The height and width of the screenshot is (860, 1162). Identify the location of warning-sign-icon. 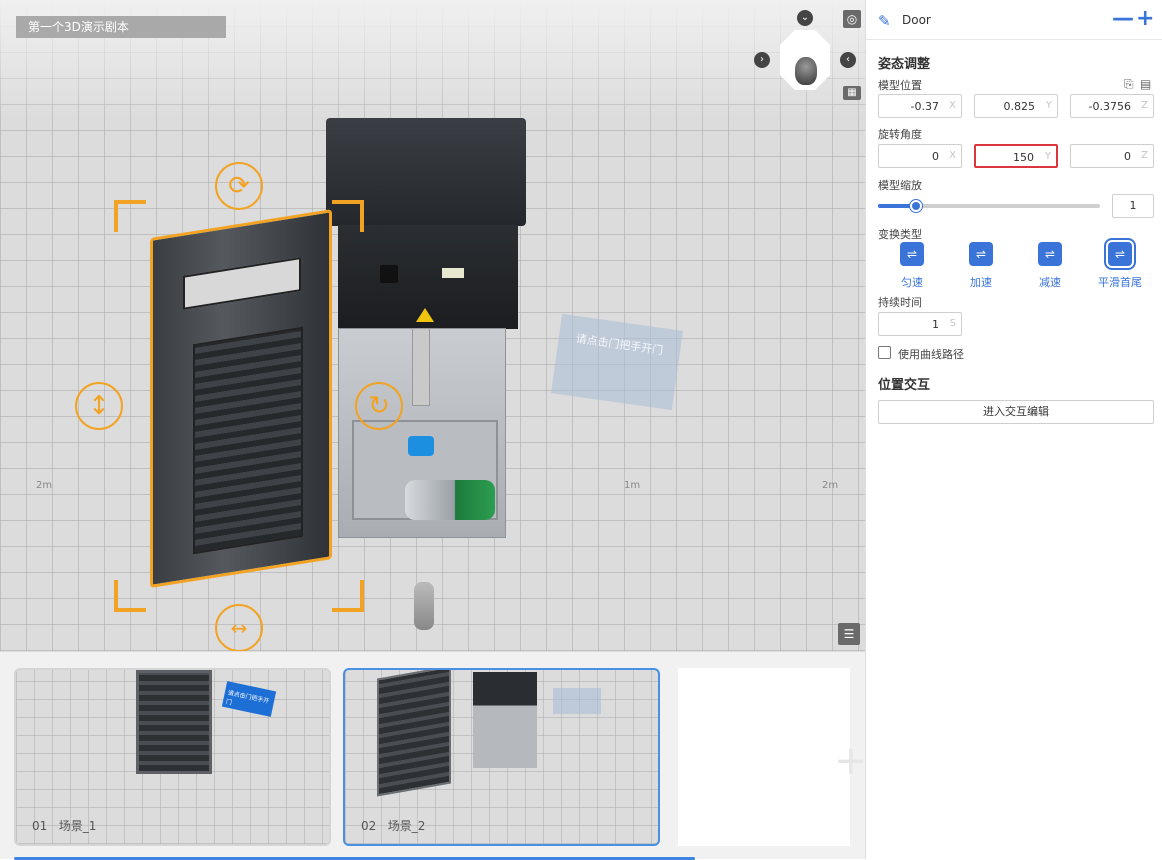
(425, 315).